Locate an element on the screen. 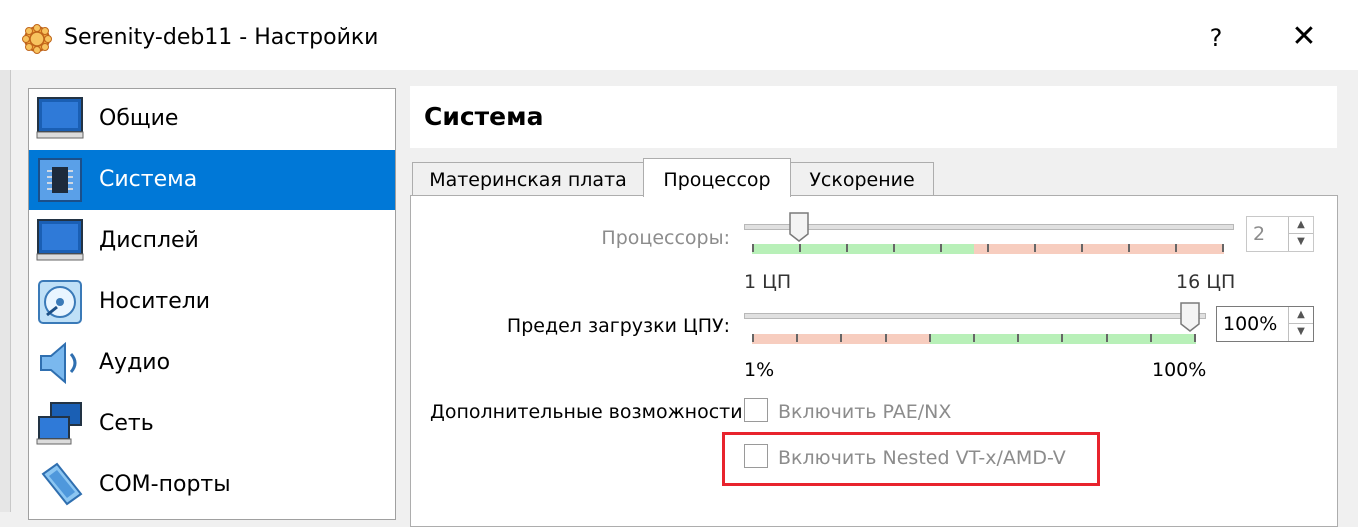 This screenshot has width=1358, height=527. sidebar-item-label: COM-порты is located at coordinates (165, 484).